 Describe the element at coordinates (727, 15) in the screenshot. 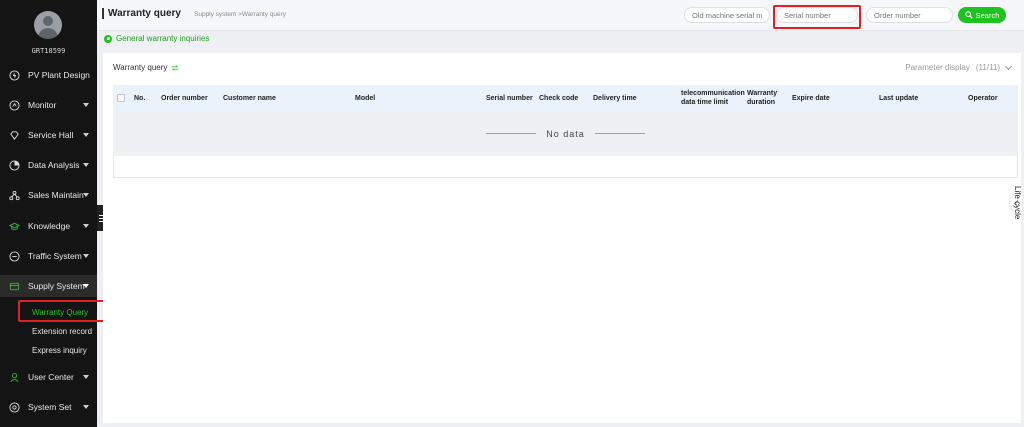

I see `old-serial-input` at that location.